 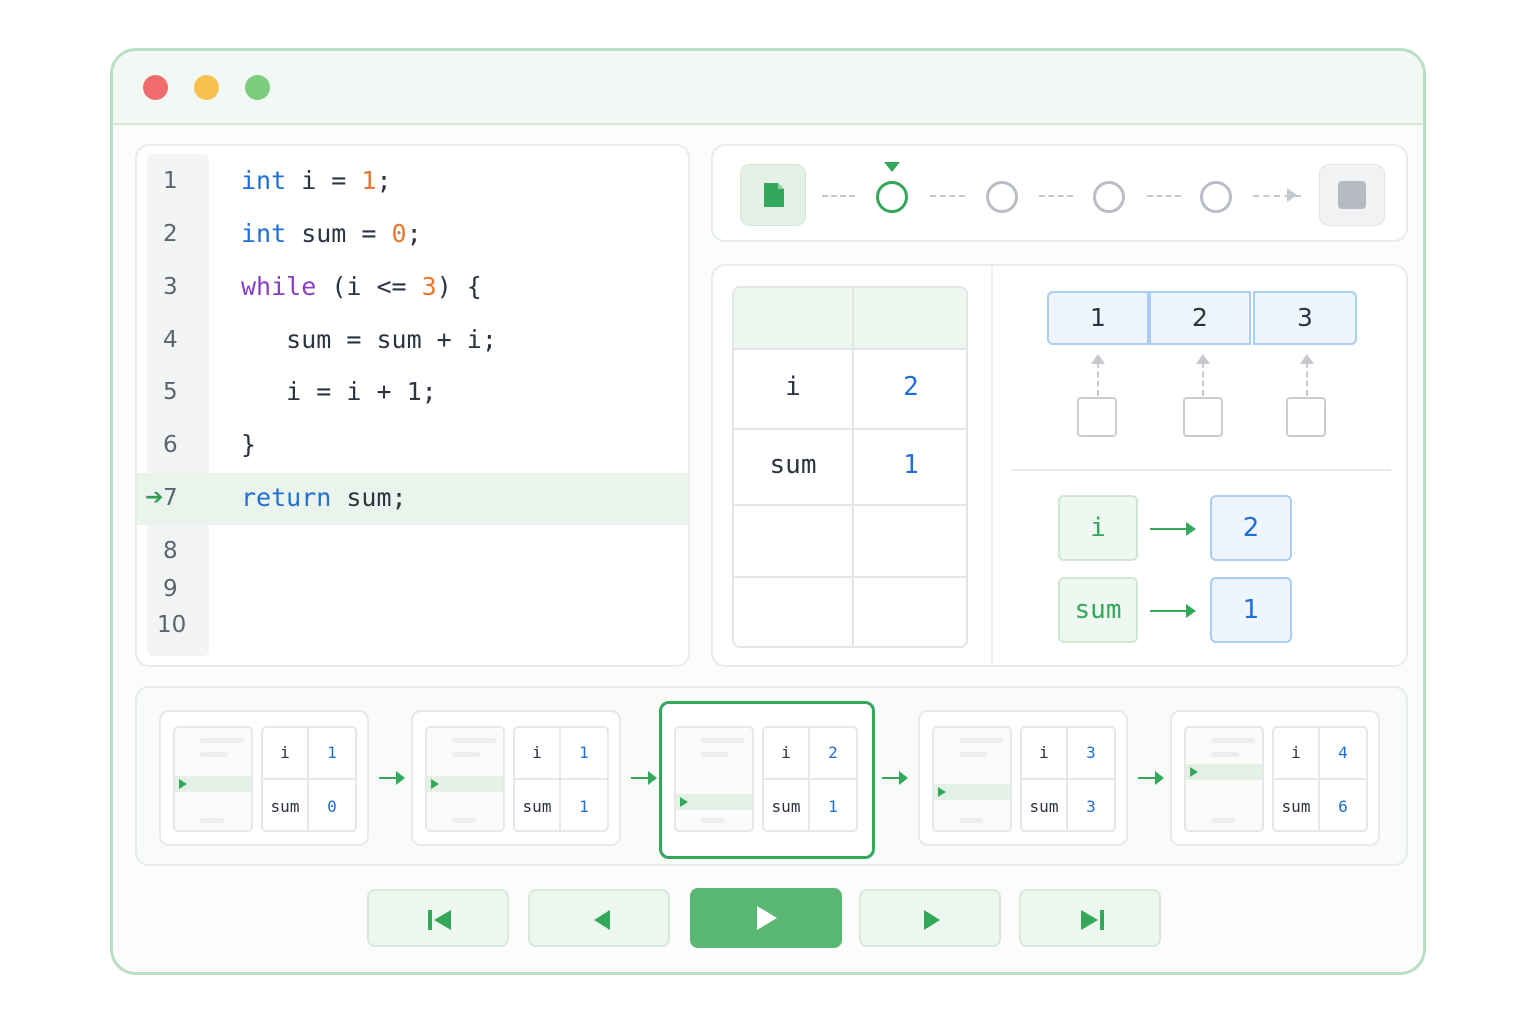 What do you see at coordinates (1343, 806) in the screenshot?
I see `mini-var-value: 6` at bounding box center [1343, 806].